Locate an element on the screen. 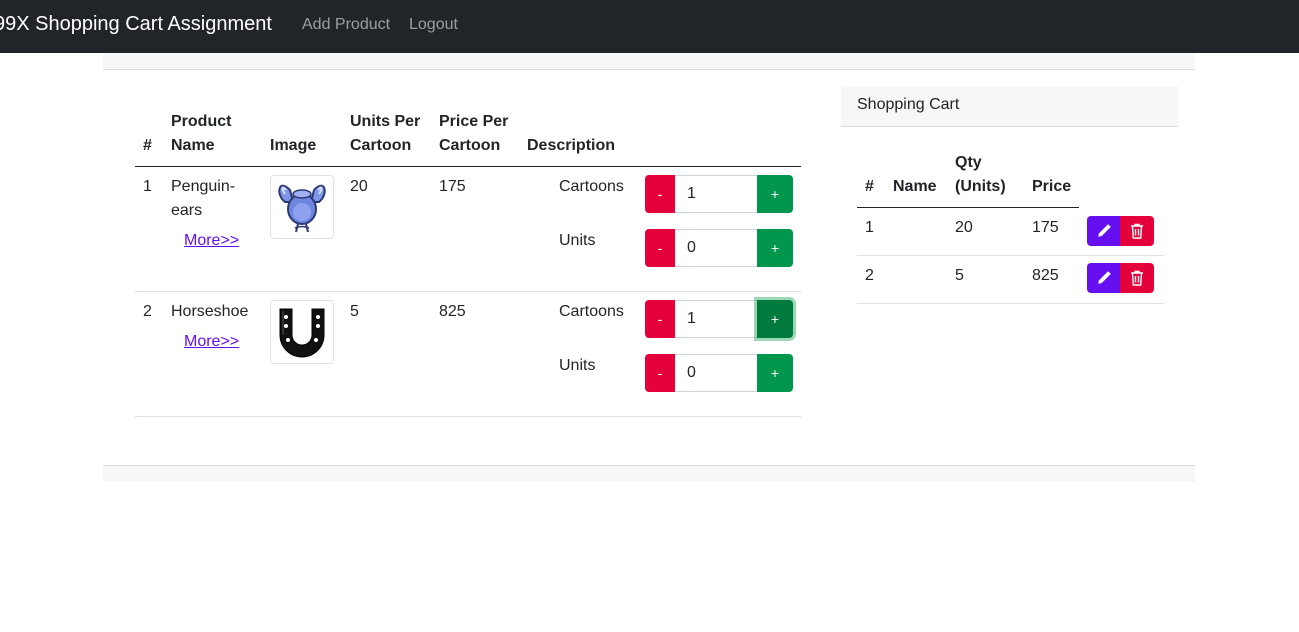 The image size is (1299, 632). cart-row-qty: 20 is located at coordinates (964, 227).